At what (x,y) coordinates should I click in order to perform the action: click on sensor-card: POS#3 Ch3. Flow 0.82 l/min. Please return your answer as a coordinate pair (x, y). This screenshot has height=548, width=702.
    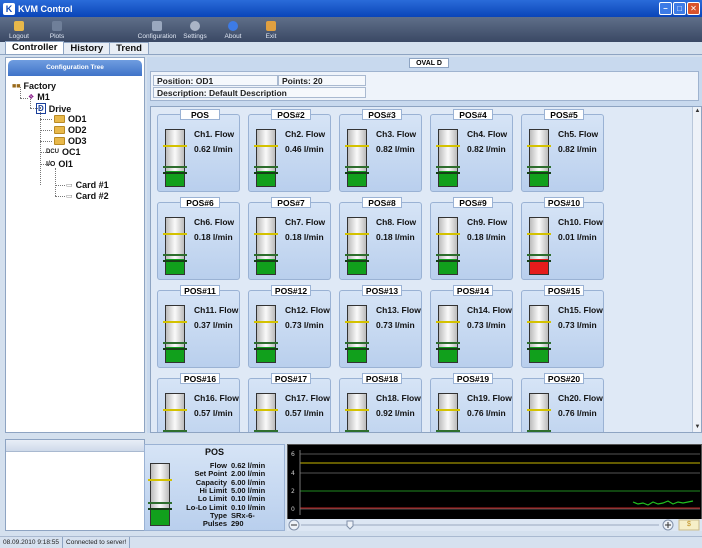
    Looking at the image, I should click on (380, 150).